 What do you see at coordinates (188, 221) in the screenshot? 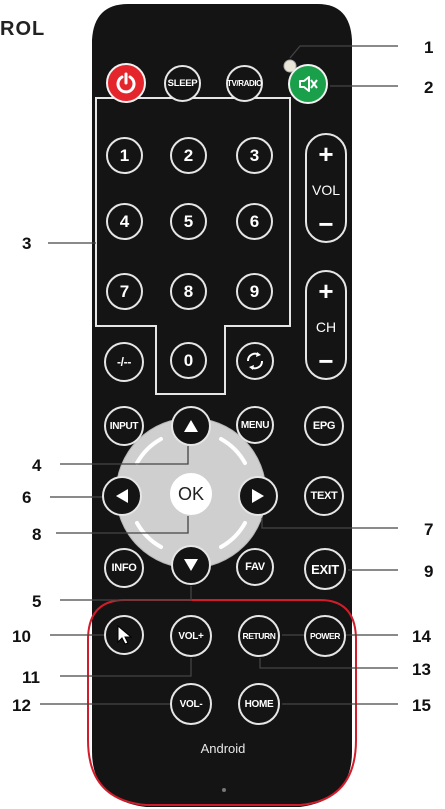
I see `number-5-button: 5` at bounding box center [188, 221].